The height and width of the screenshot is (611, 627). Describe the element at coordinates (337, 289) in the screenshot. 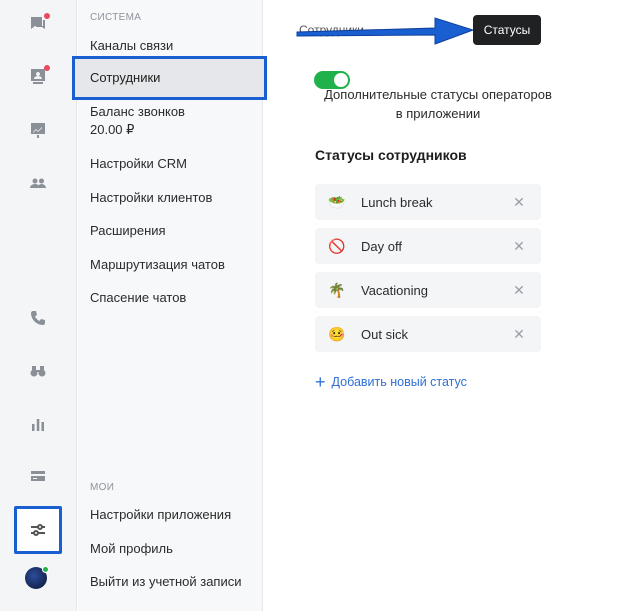

I see `palm-tree-icon: 🌴` at that location.